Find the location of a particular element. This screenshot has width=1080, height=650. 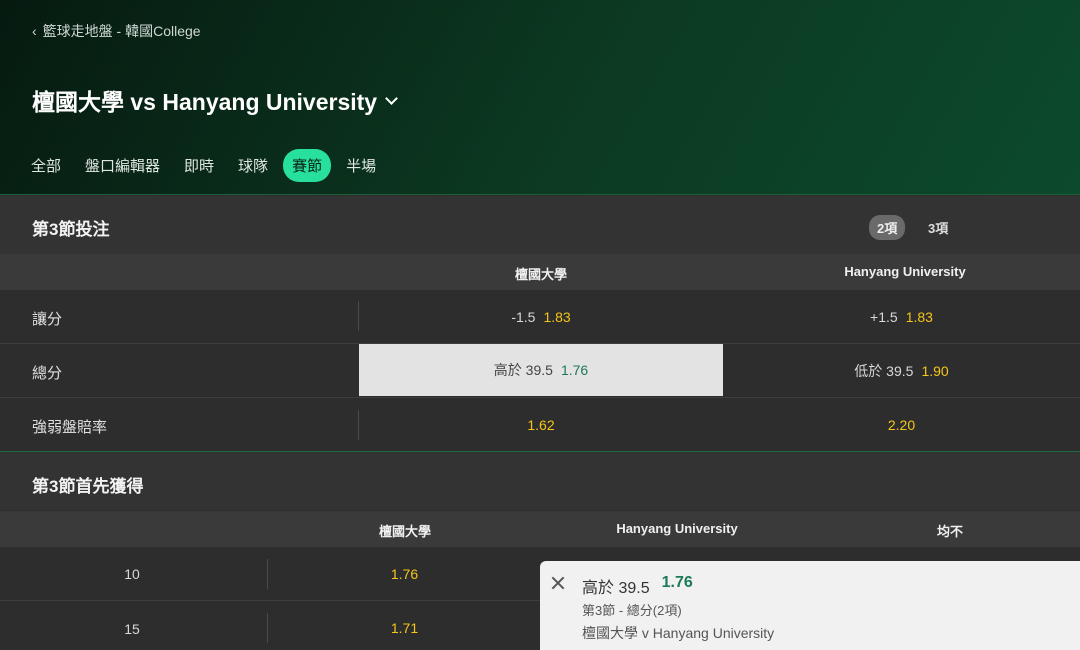

total-over-button: 高於 39.5 1.76 is located at coordinates (541, 370).